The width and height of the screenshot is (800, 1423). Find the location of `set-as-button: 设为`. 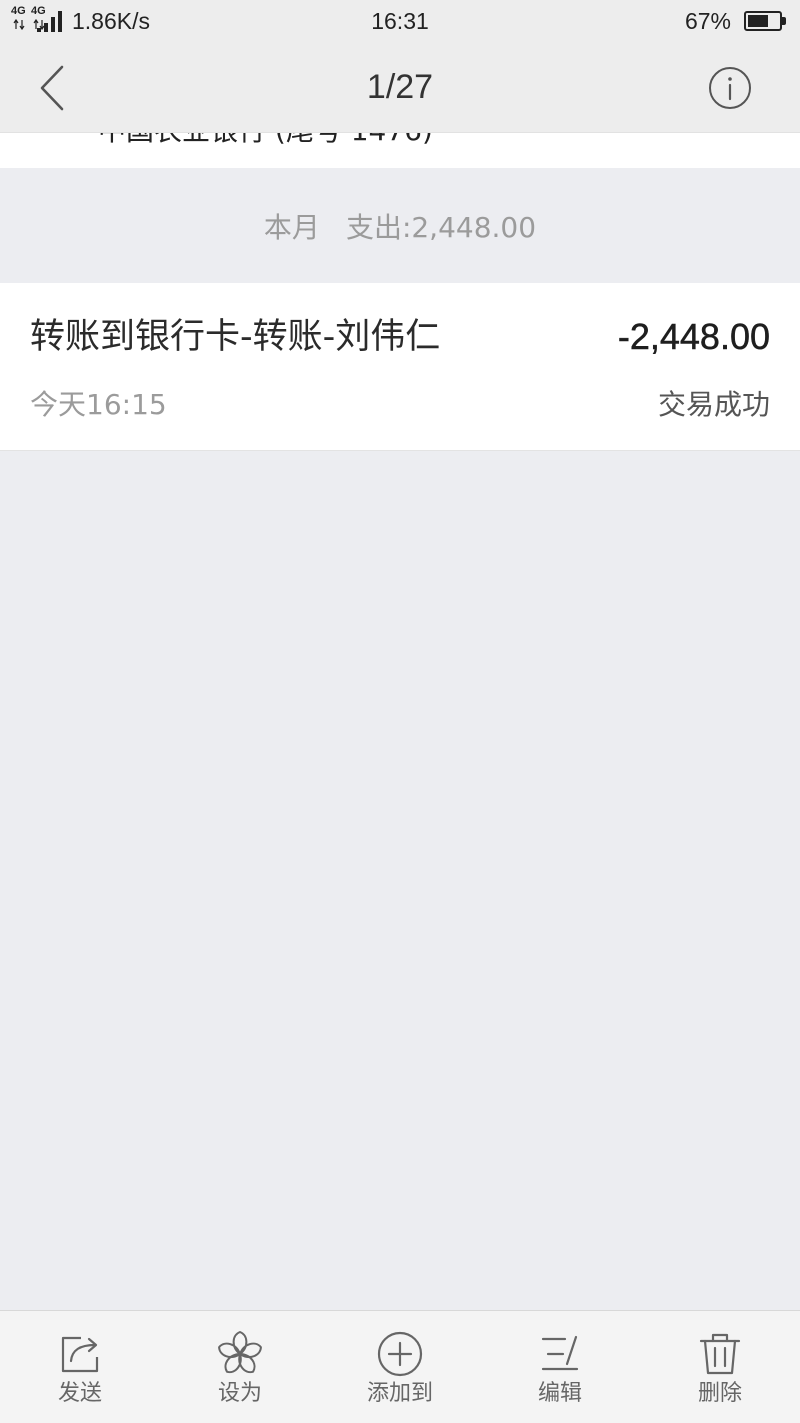

set-as-button: 设为 is located at coordinates (240, 1367).